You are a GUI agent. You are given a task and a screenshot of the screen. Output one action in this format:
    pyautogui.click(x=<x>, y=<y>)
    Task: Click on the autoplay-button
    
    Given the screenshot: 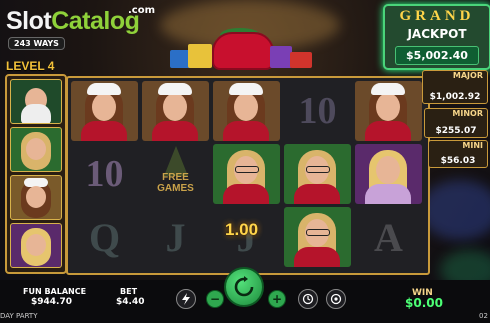 What is the action you would take?
    pyautogui.click(x=308, y=299)
    